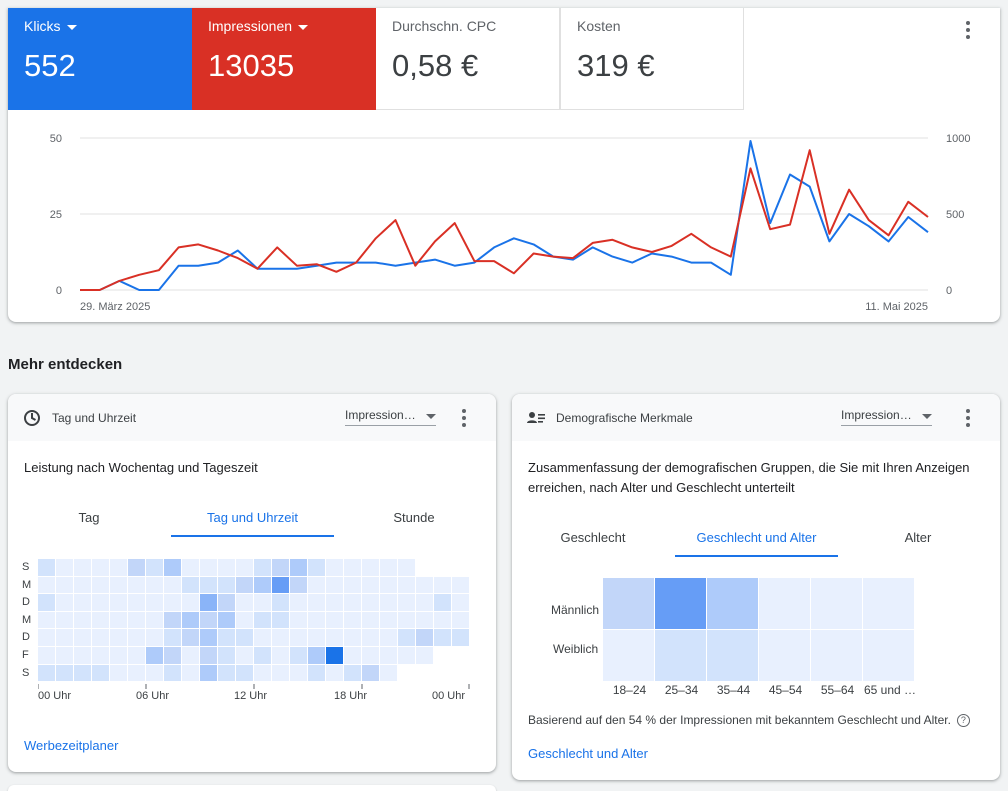 The width and height of the screenshot is (1008, 791). I want to click on ad-scheduler-link: Werbezeitplaner, so click(71, 745).